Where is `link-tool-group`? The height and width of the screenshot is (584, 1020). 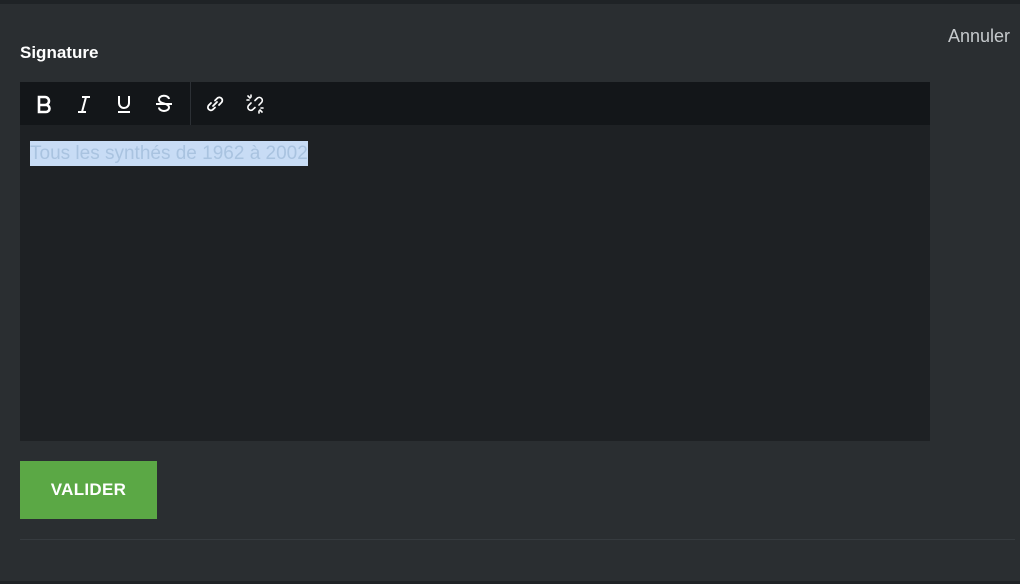
link-tool-group is located at coordinates (235, 103).